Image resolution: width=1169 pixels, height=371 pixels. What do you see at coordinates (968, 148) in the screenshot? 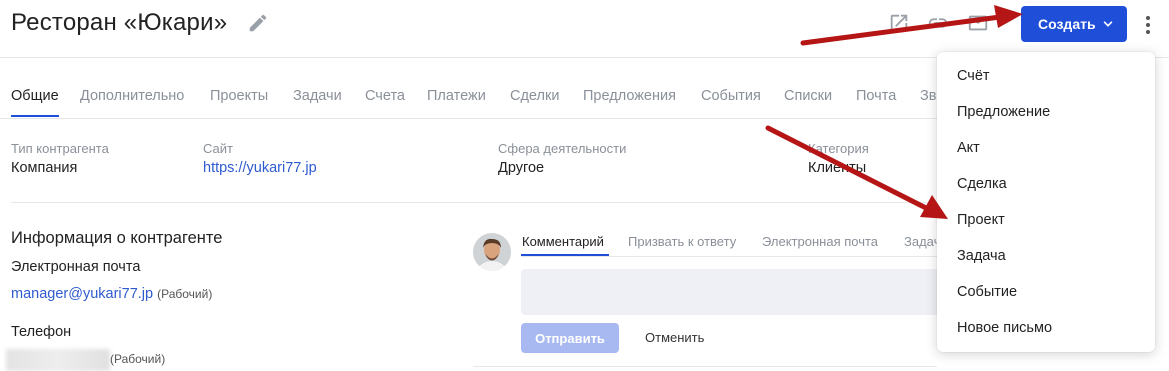
I see `menu-item-act: Акт` at bounding box center [968, 148].